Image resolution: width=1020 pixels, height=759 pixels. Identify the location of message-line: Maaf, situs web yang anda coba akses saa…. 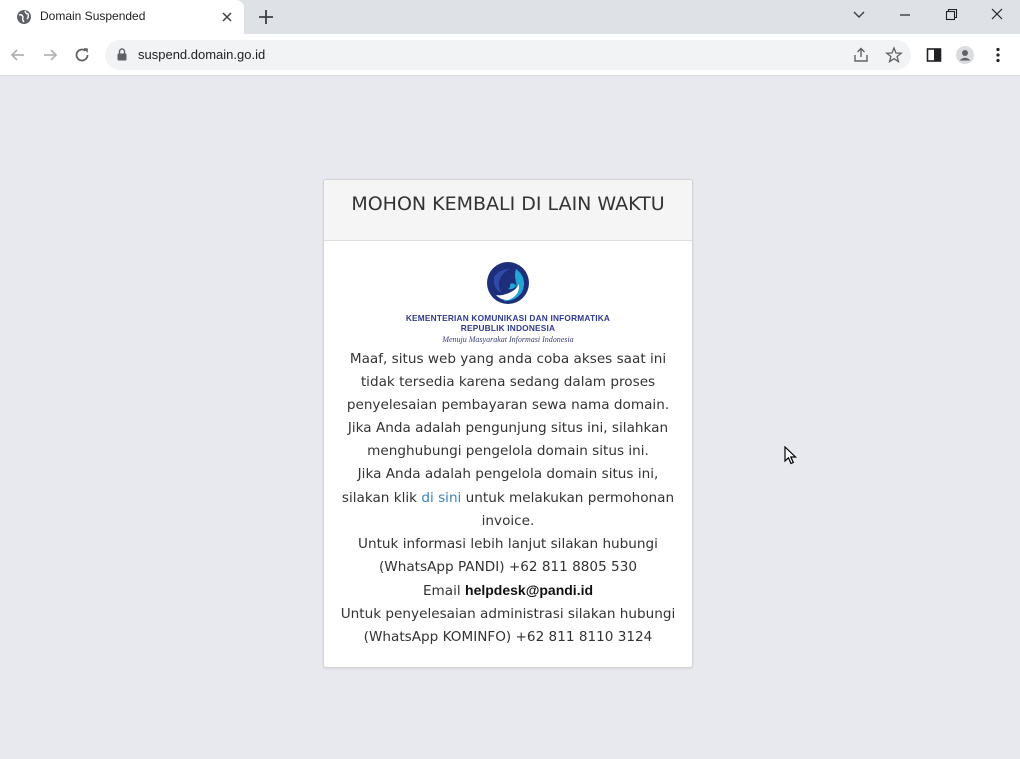
(508, 359).